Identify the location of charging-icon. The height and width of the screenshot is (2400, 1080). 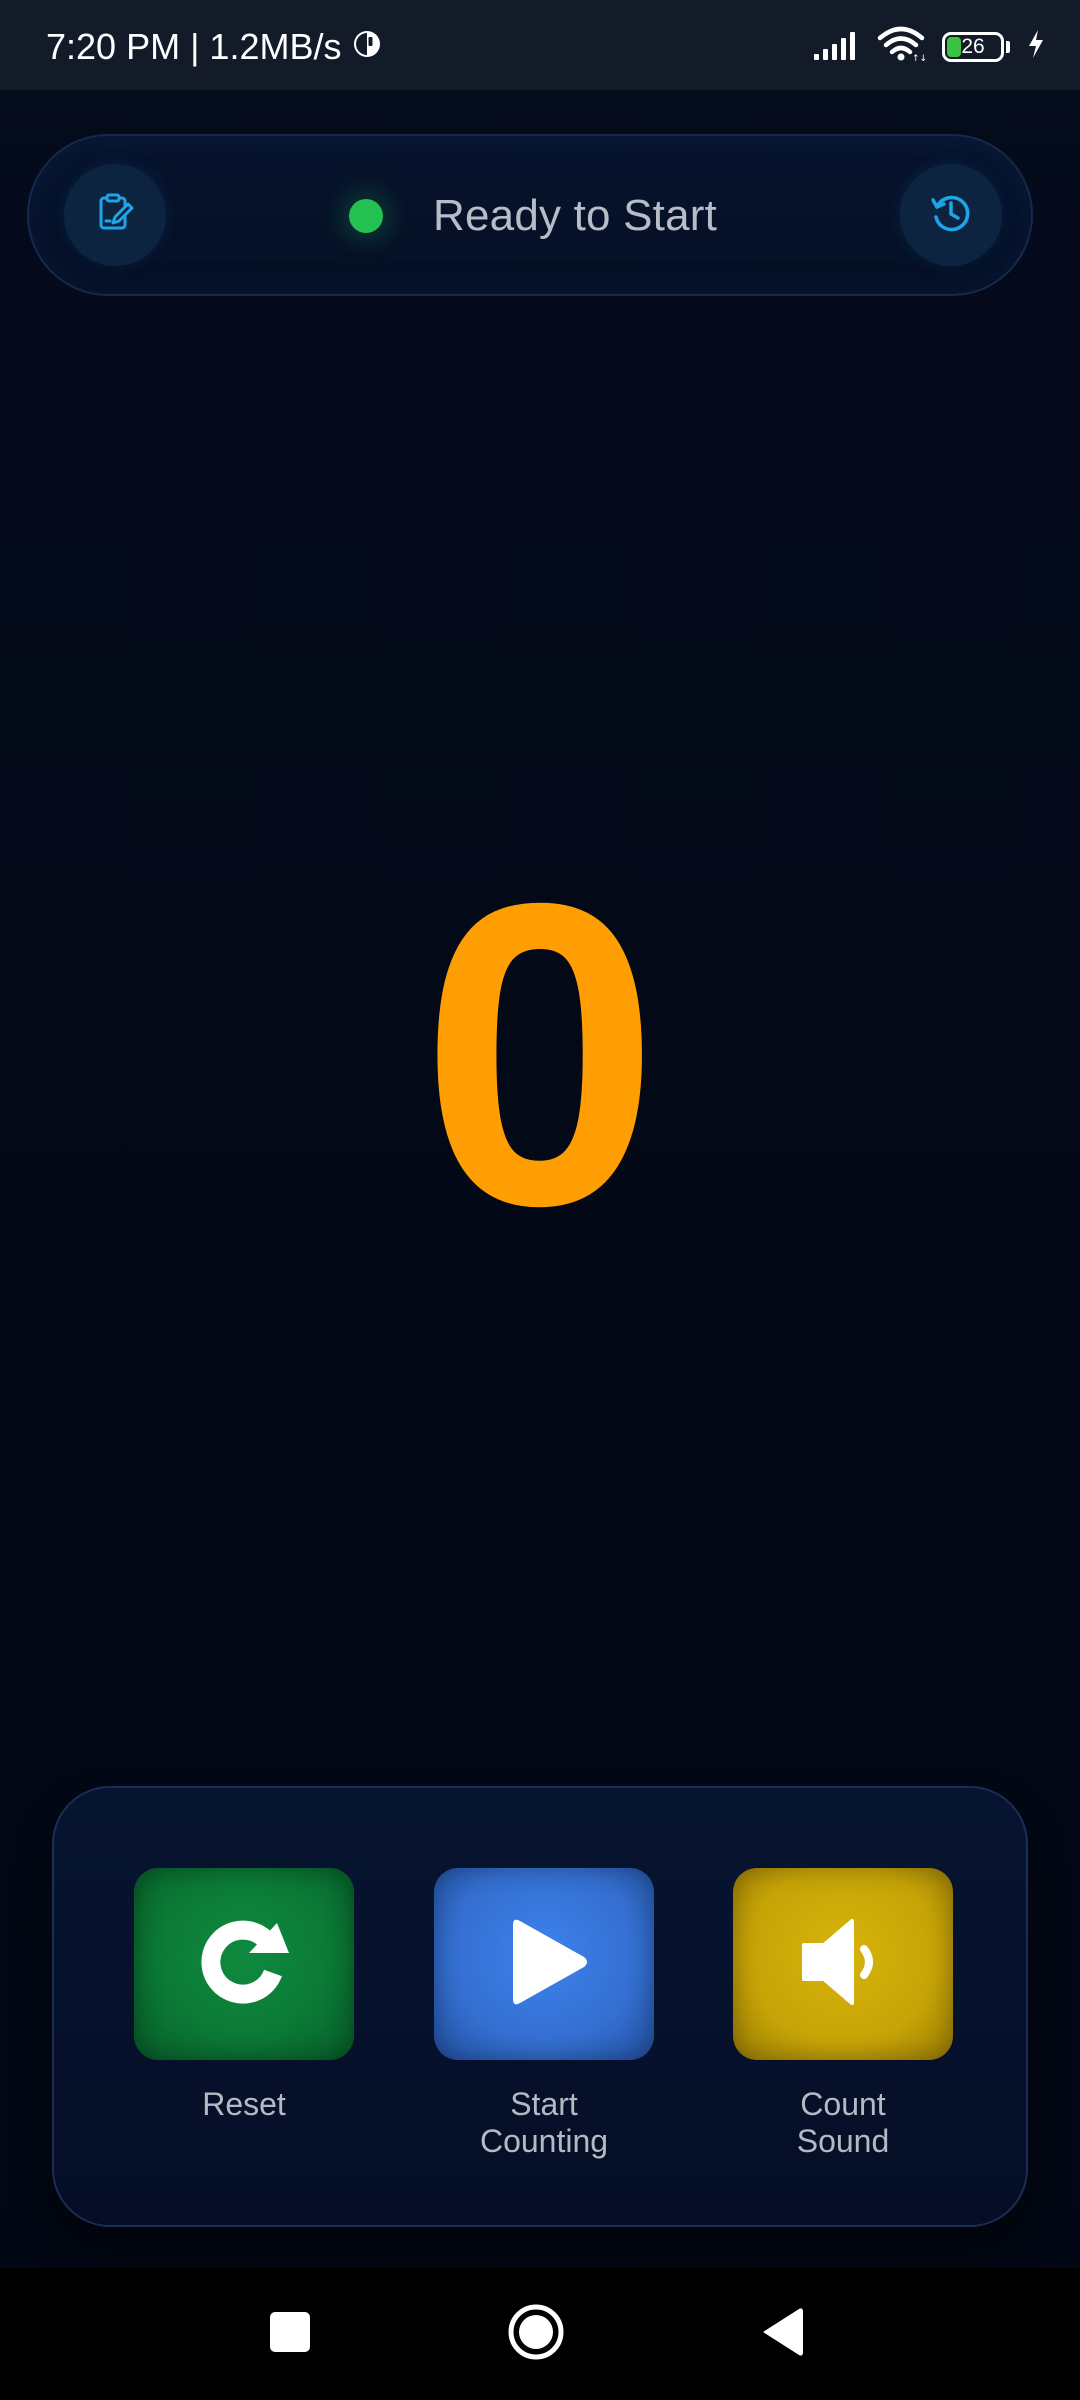
(1036, 46).